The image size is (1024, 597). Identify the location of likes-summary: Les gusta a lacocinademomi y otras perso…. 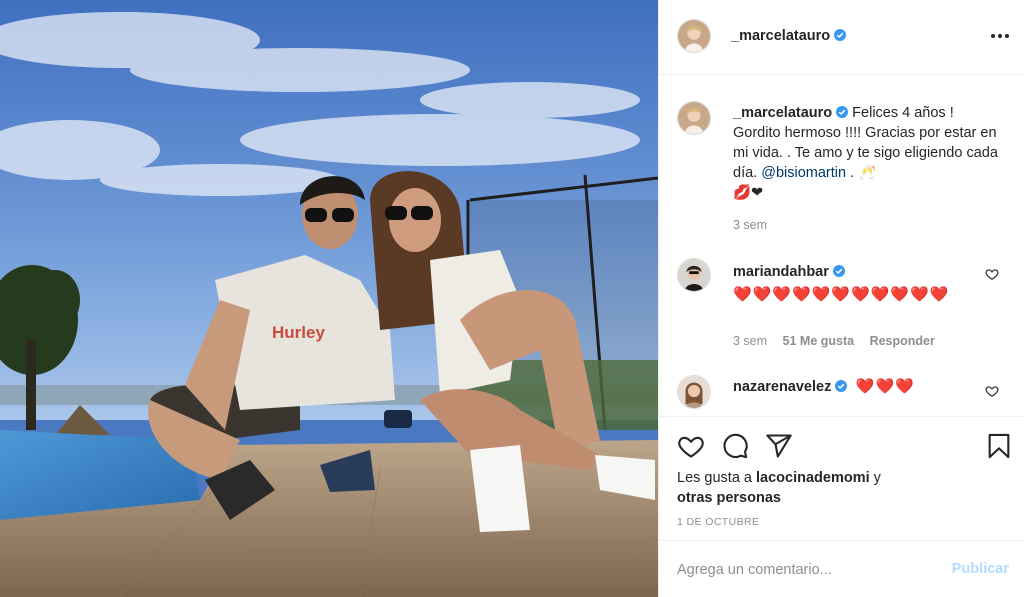
(779, 488).